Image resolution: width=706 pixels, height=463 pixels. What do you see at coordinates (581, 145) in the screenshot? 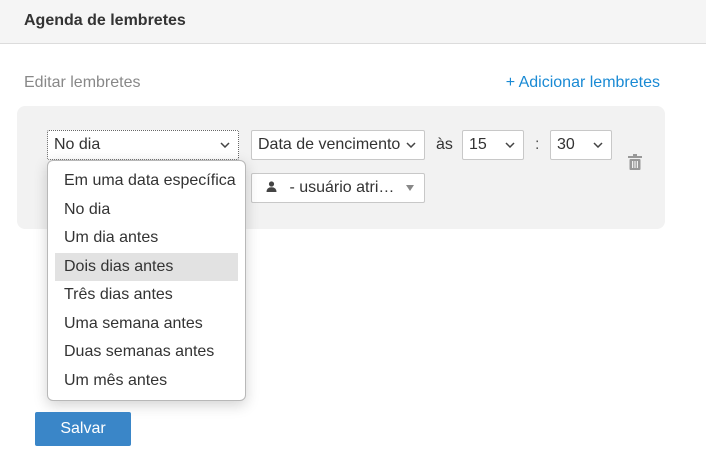
I see `minute-select: 30` at bounding box center [581, 145].